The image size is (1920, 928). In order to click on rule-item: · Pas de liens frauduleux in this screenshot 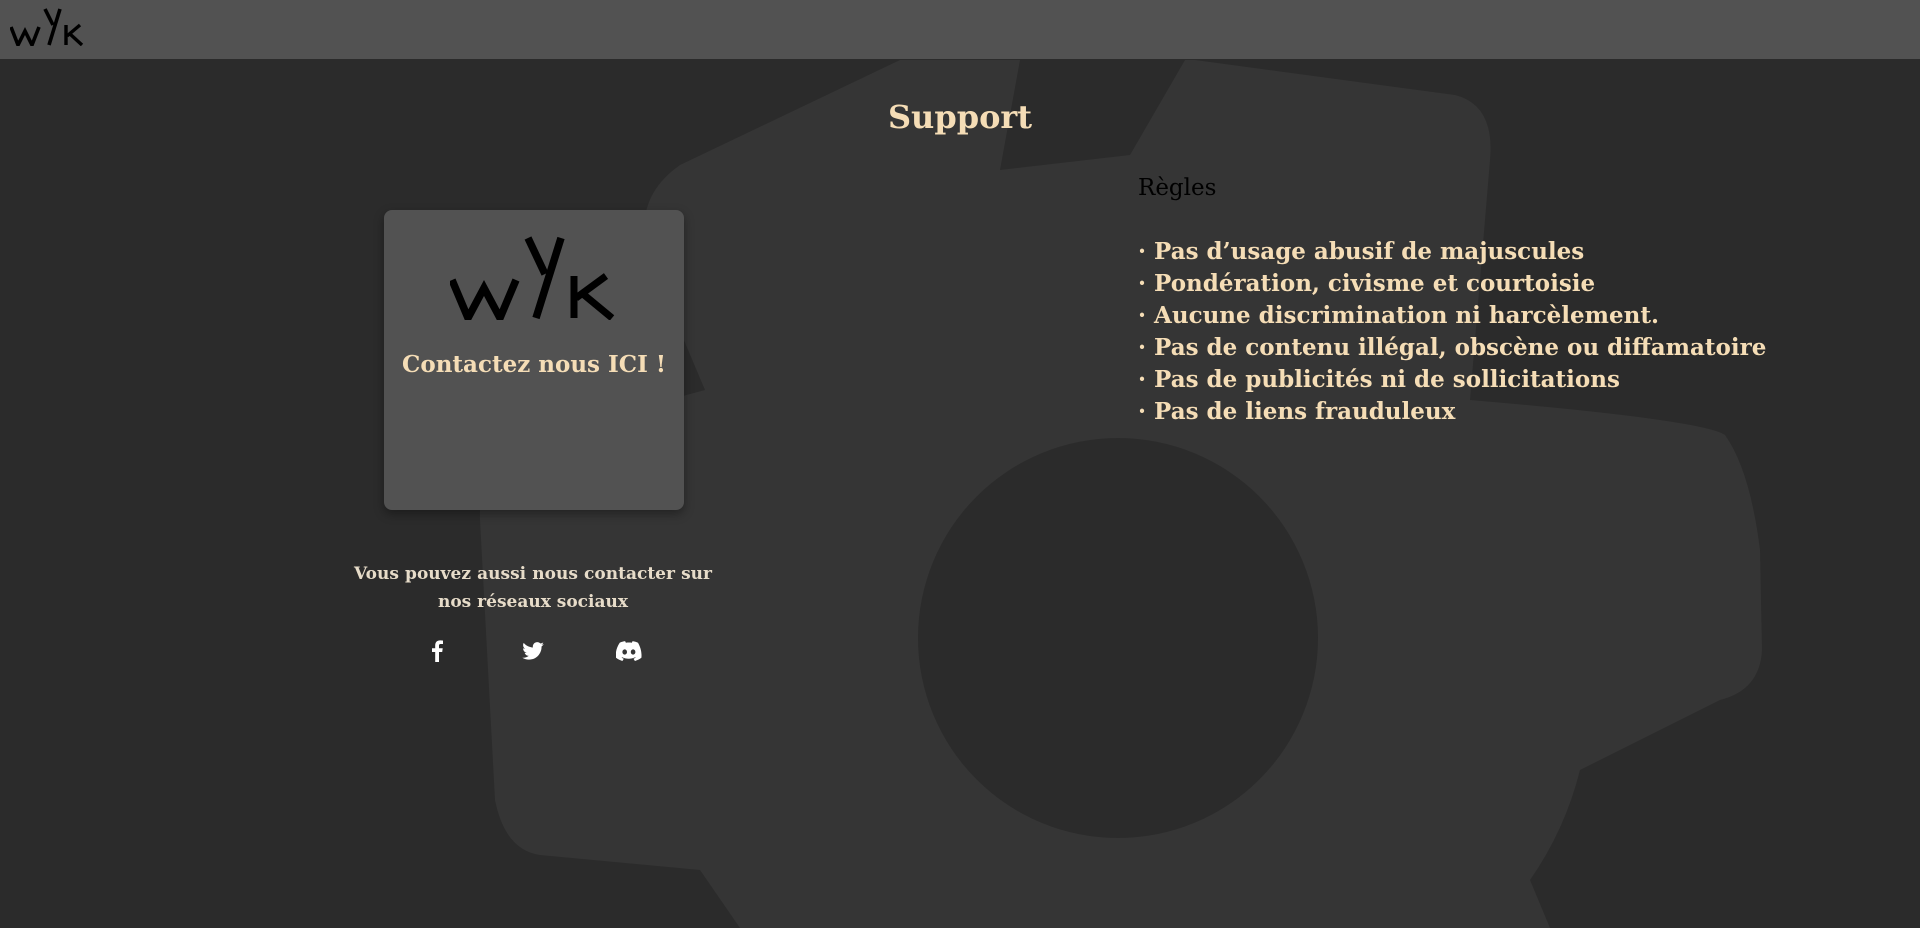, I will do `click(1297, 411)`.